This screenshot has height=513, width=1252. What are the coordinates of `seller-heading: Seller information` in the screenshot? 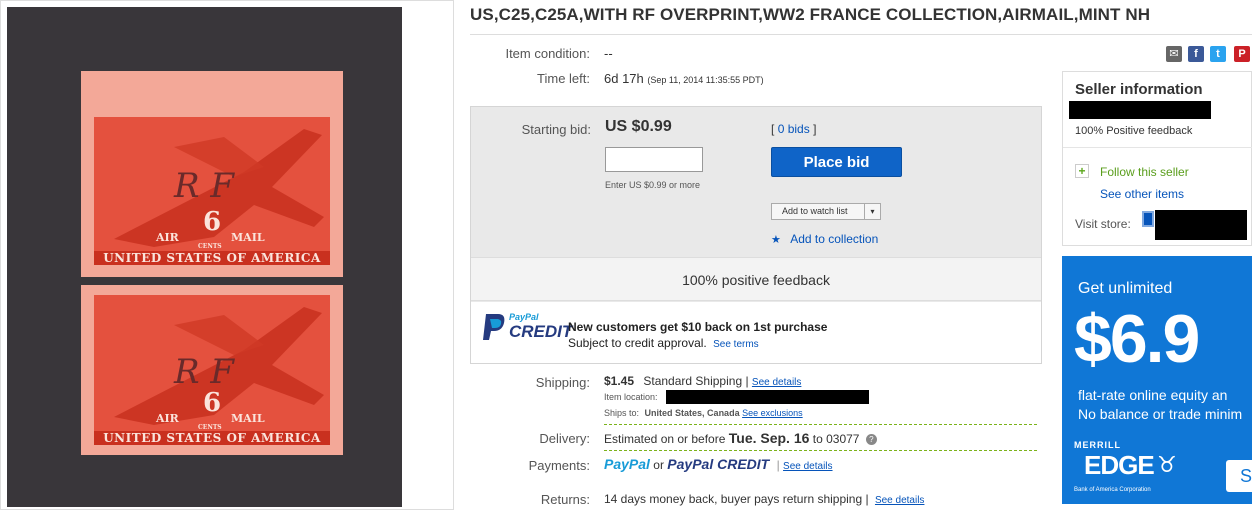 It's located at (1139, 89).